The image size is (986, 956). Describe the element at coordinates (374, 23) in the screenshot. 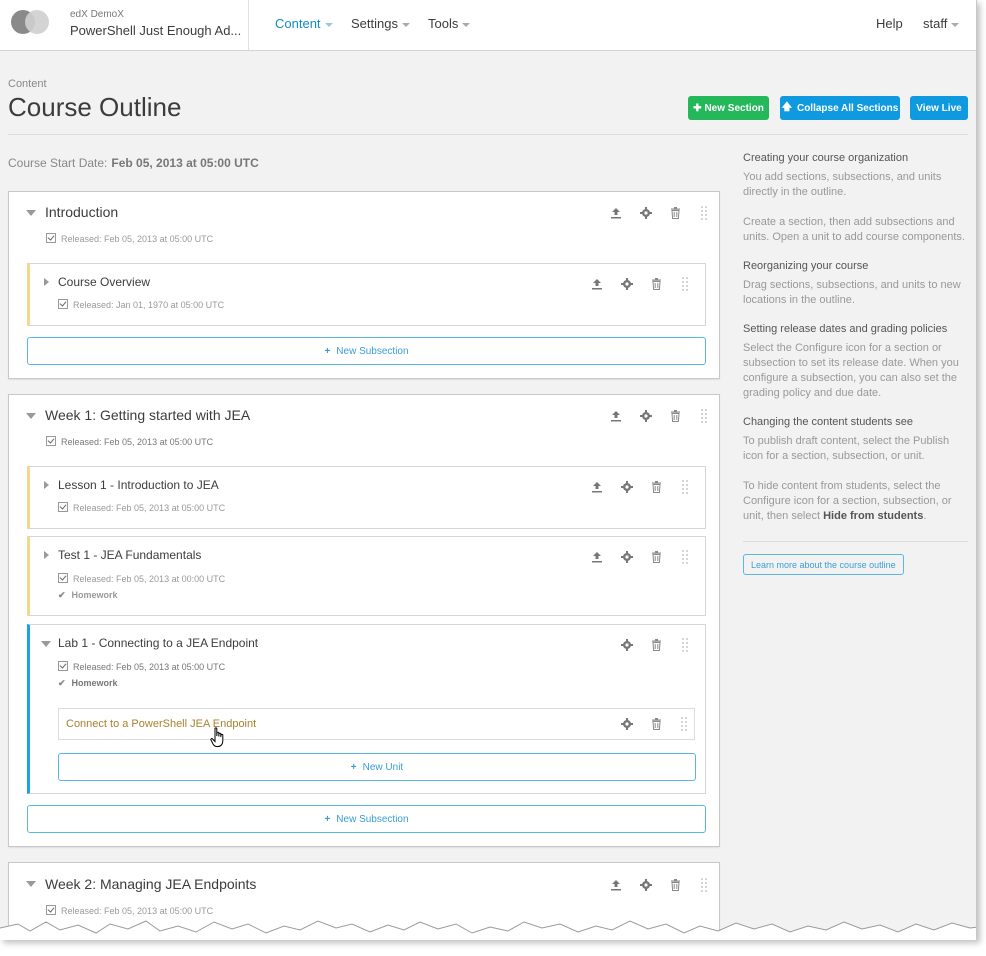

I see `nav-settings-label: Settings` at that location.